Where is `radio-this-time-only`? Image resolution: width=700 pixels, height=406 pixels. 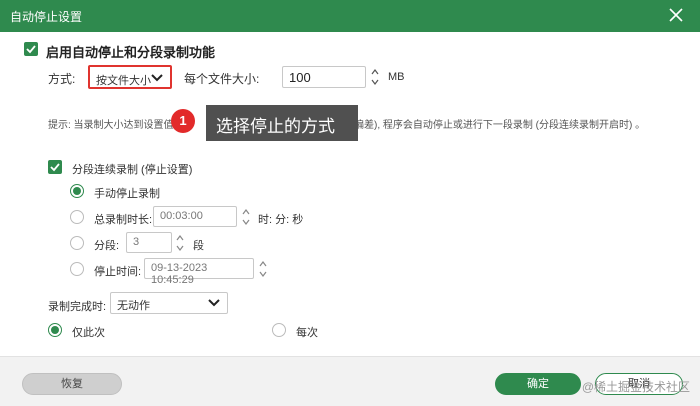 radio-this-time-only is located at coordinates (55, 330).